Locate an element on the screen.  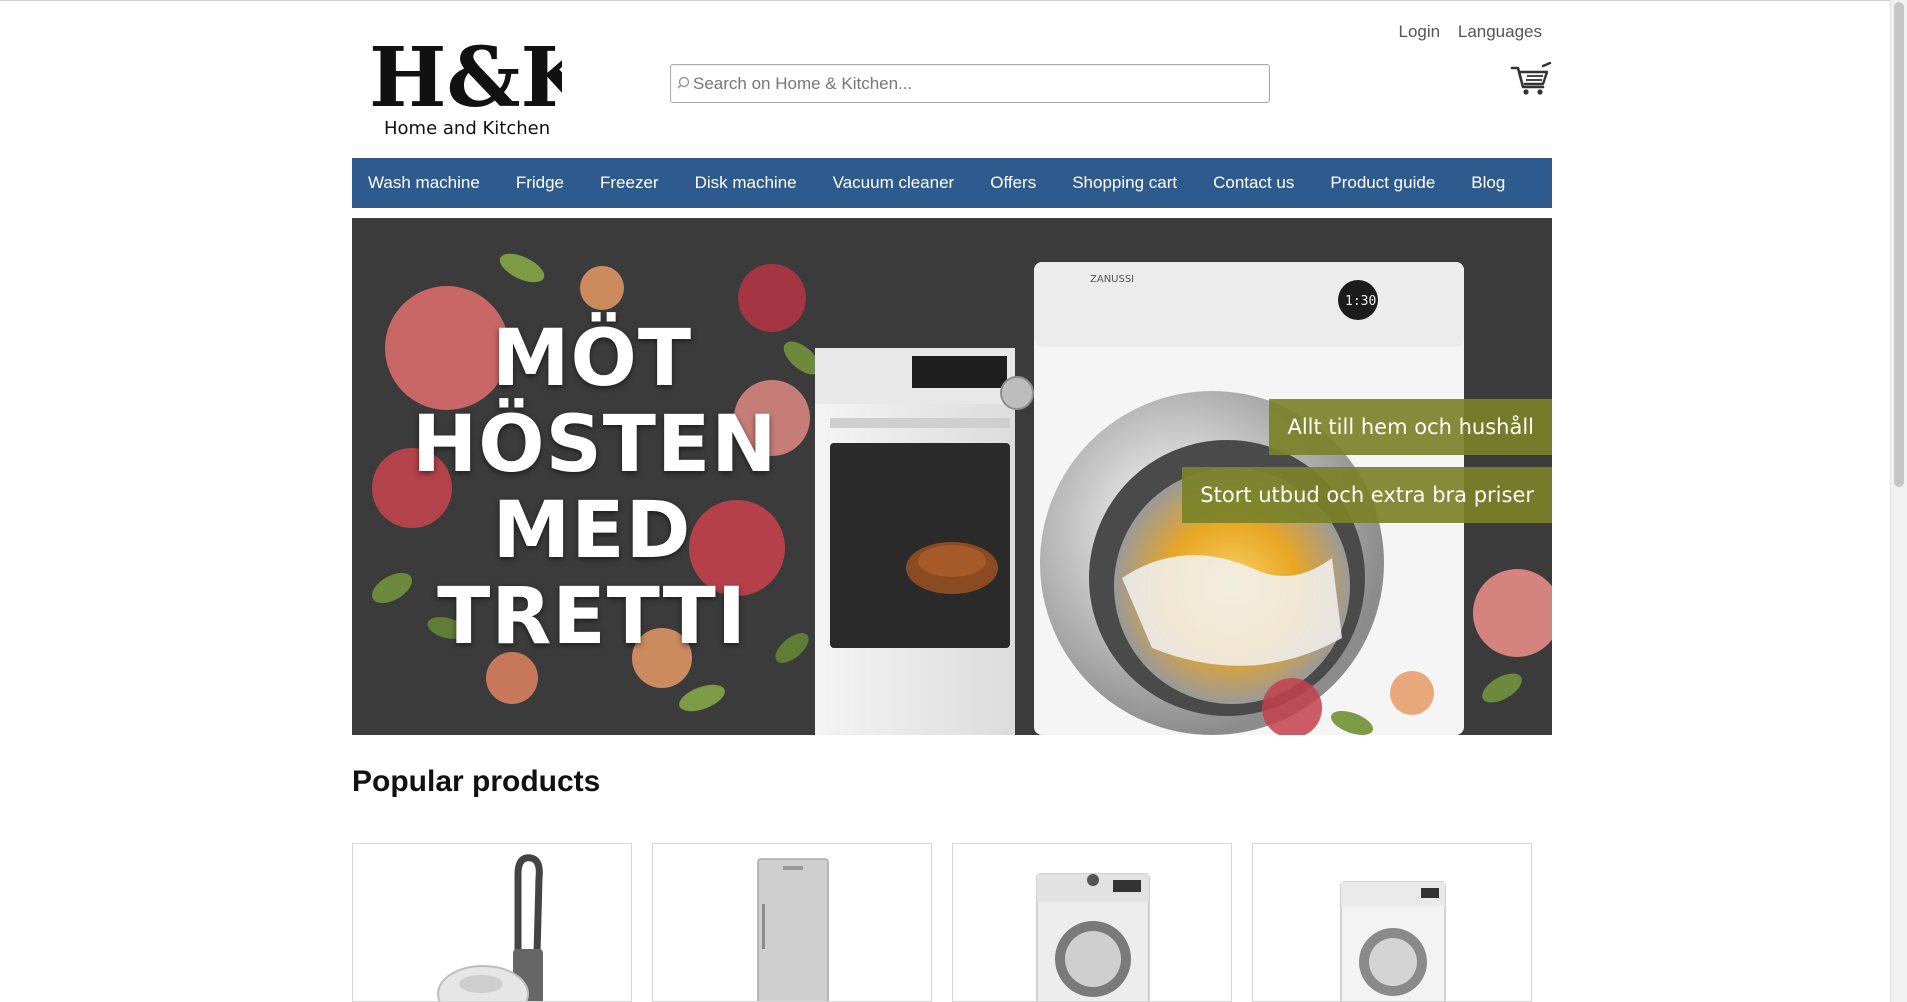
scrollbar-thumb is located at coordinates (1899, 244).